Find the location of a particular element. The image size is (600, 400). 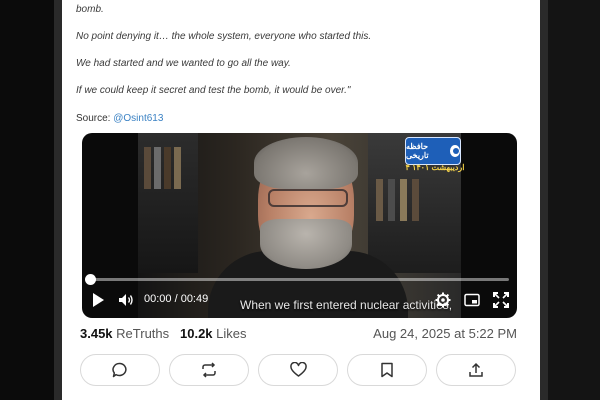

source-handle-link: @Osint613 is located at coordinates (138, 118).